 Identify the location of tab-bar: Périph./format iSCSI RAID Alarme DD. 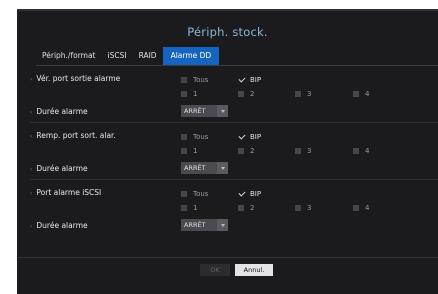
(128, 56).